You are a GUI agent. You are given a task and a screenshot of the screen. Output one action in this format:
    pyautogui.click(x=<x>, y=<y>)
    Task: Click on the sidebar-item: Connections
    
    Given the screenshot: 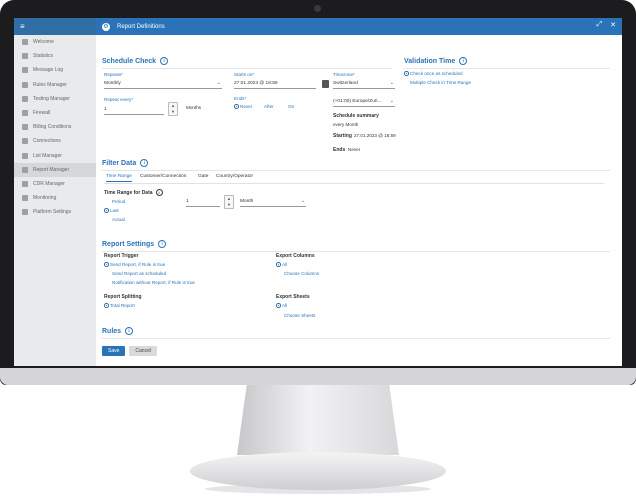 What is the action you would take?
    pyautogui.click(x=55, y=141)
    